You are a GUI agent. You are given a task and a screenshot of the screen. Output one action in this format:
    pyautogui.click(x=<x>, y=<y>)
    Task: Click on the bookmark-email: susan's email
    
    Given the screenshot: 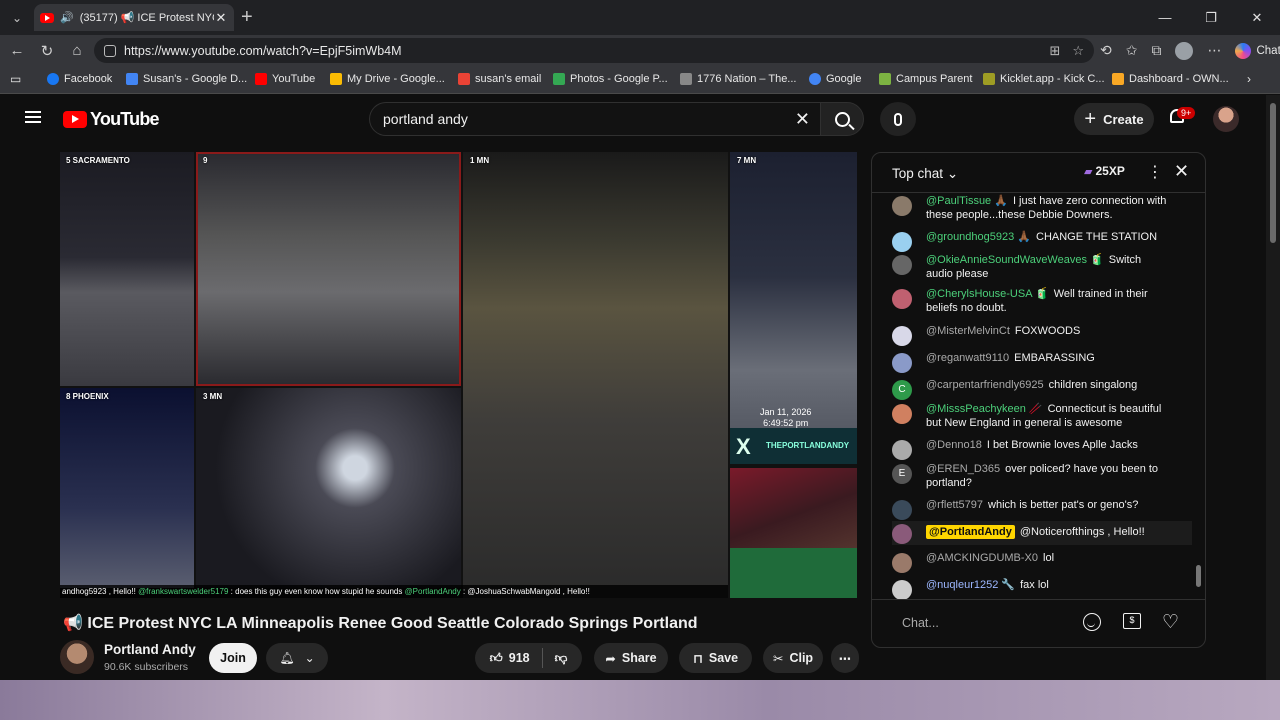 What is the action you would take?
    pyautogui.click(x=499, y=79)
    